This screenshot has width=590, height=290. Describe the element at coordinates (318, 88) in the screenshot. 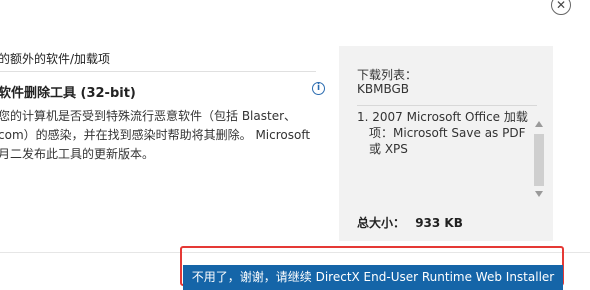

I see `info-icon: i` at that location.